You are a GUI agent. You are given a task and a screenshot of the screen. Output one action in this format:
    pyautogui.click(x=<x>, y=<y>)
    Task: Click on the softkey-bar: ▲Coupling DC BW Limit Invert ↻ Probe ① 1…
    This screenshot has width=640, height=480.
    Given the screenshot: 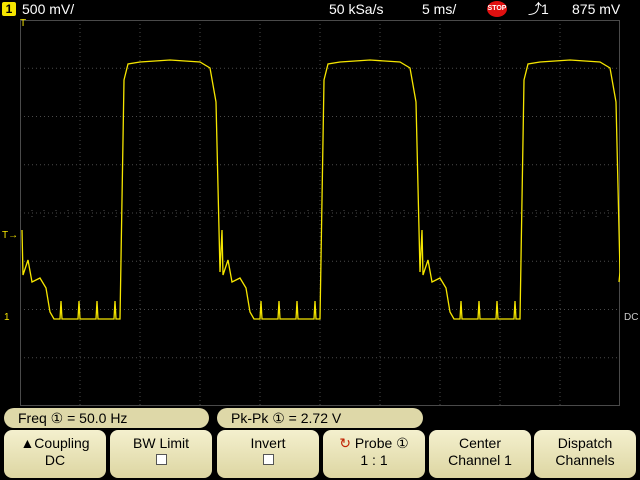 What is the action you would take?
    pyautogui.click(x=320, y=455)
    